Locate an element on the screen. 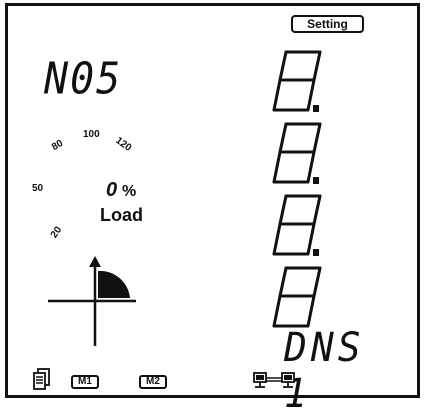 The image size is (424, 416). scale-label-80: 80 is located at coordinates (57, 145).